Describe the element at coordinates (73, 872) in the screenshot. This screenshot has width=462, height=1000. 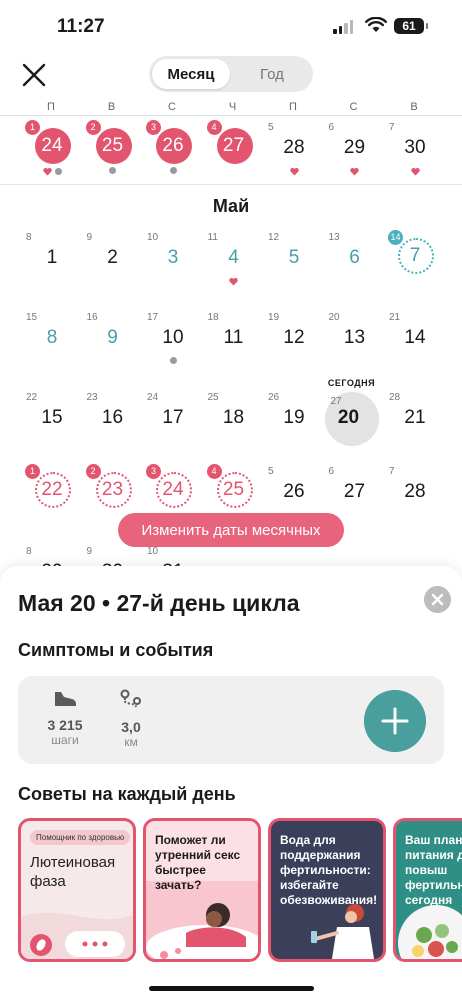
I see `tip-title: Лютеиновая фаза` at that location.